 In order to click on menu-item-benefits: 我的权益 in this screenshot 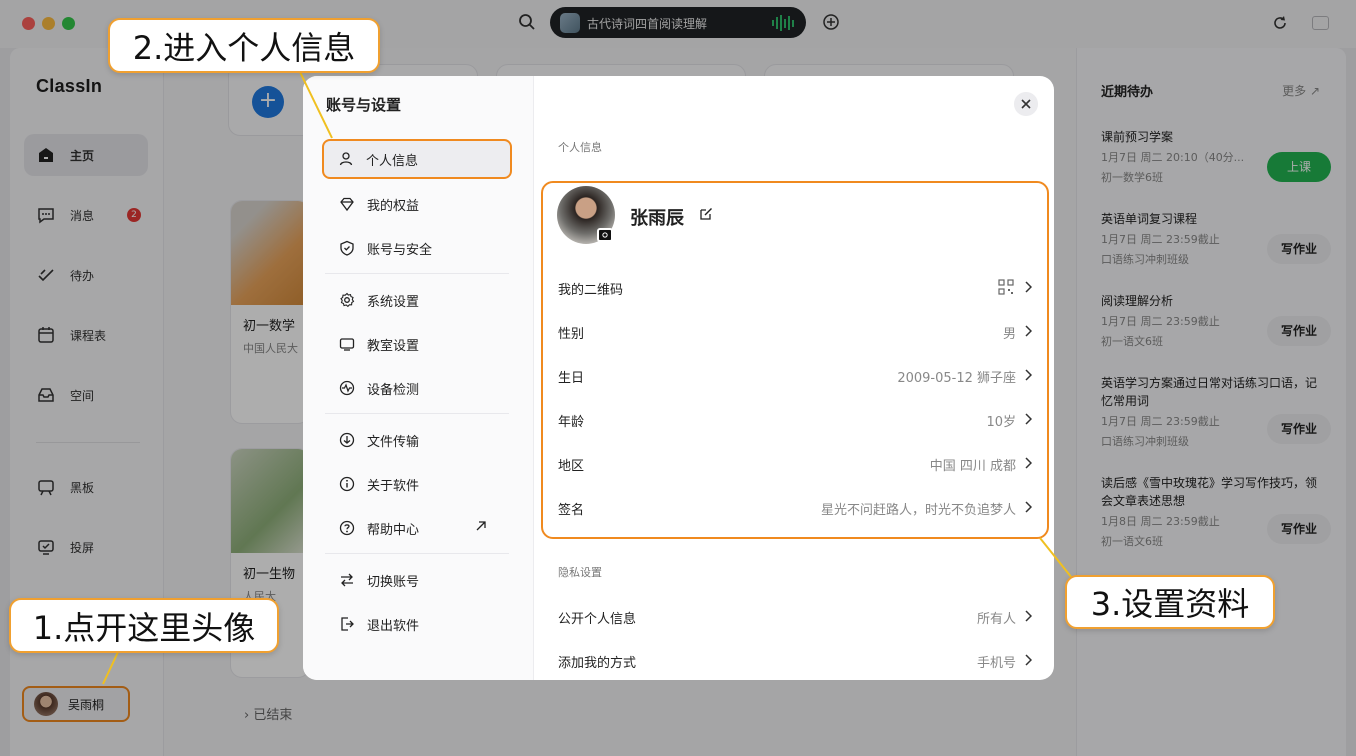, I will do `click(417, 204)`.